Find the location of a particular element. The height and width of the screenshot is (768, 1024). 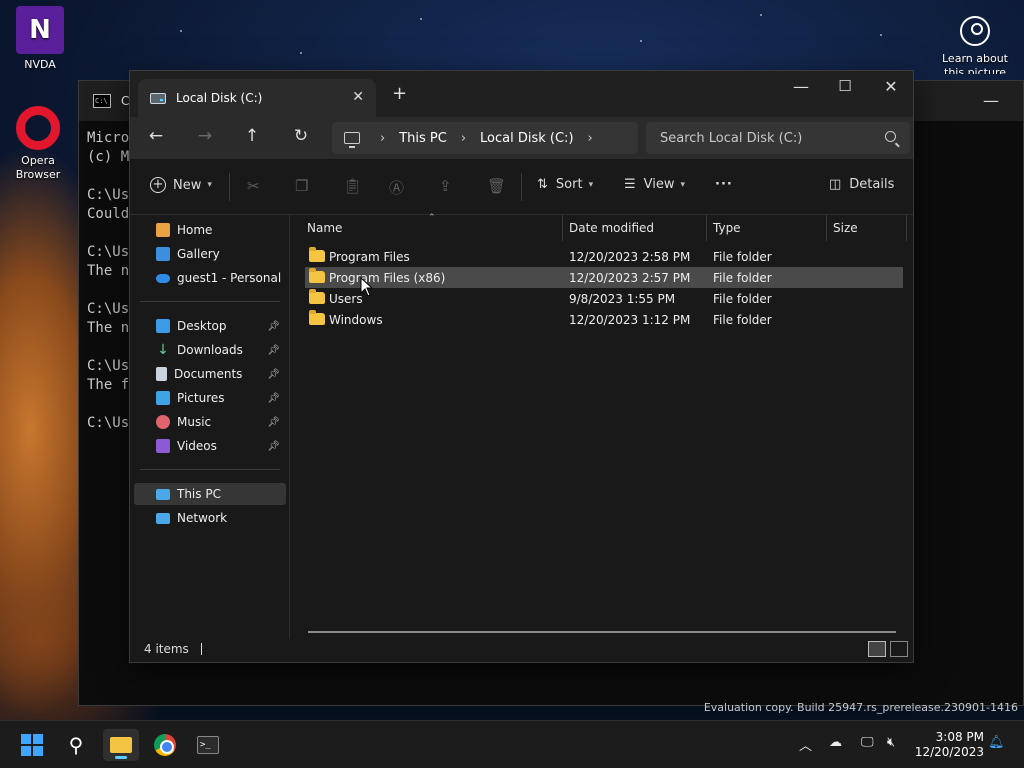

desktop-icon-opera: Opera Browser is located at coordinates (38, 144).